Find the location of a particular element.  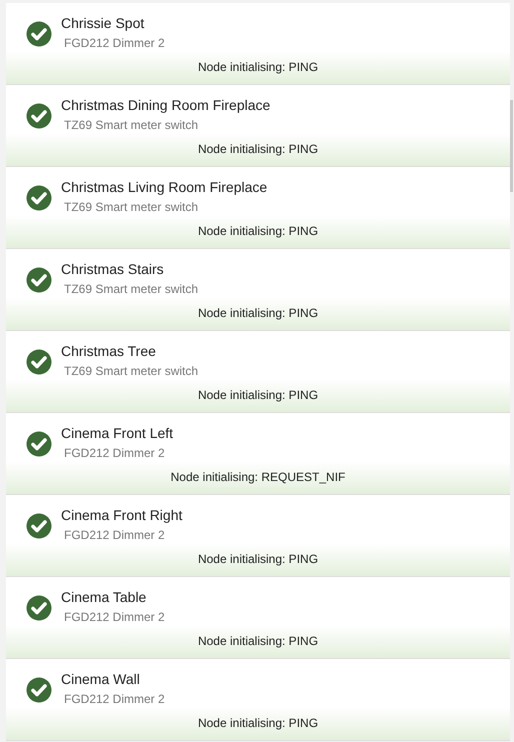

device-name: Cinema Front Right is located at coordinates (121, 515).